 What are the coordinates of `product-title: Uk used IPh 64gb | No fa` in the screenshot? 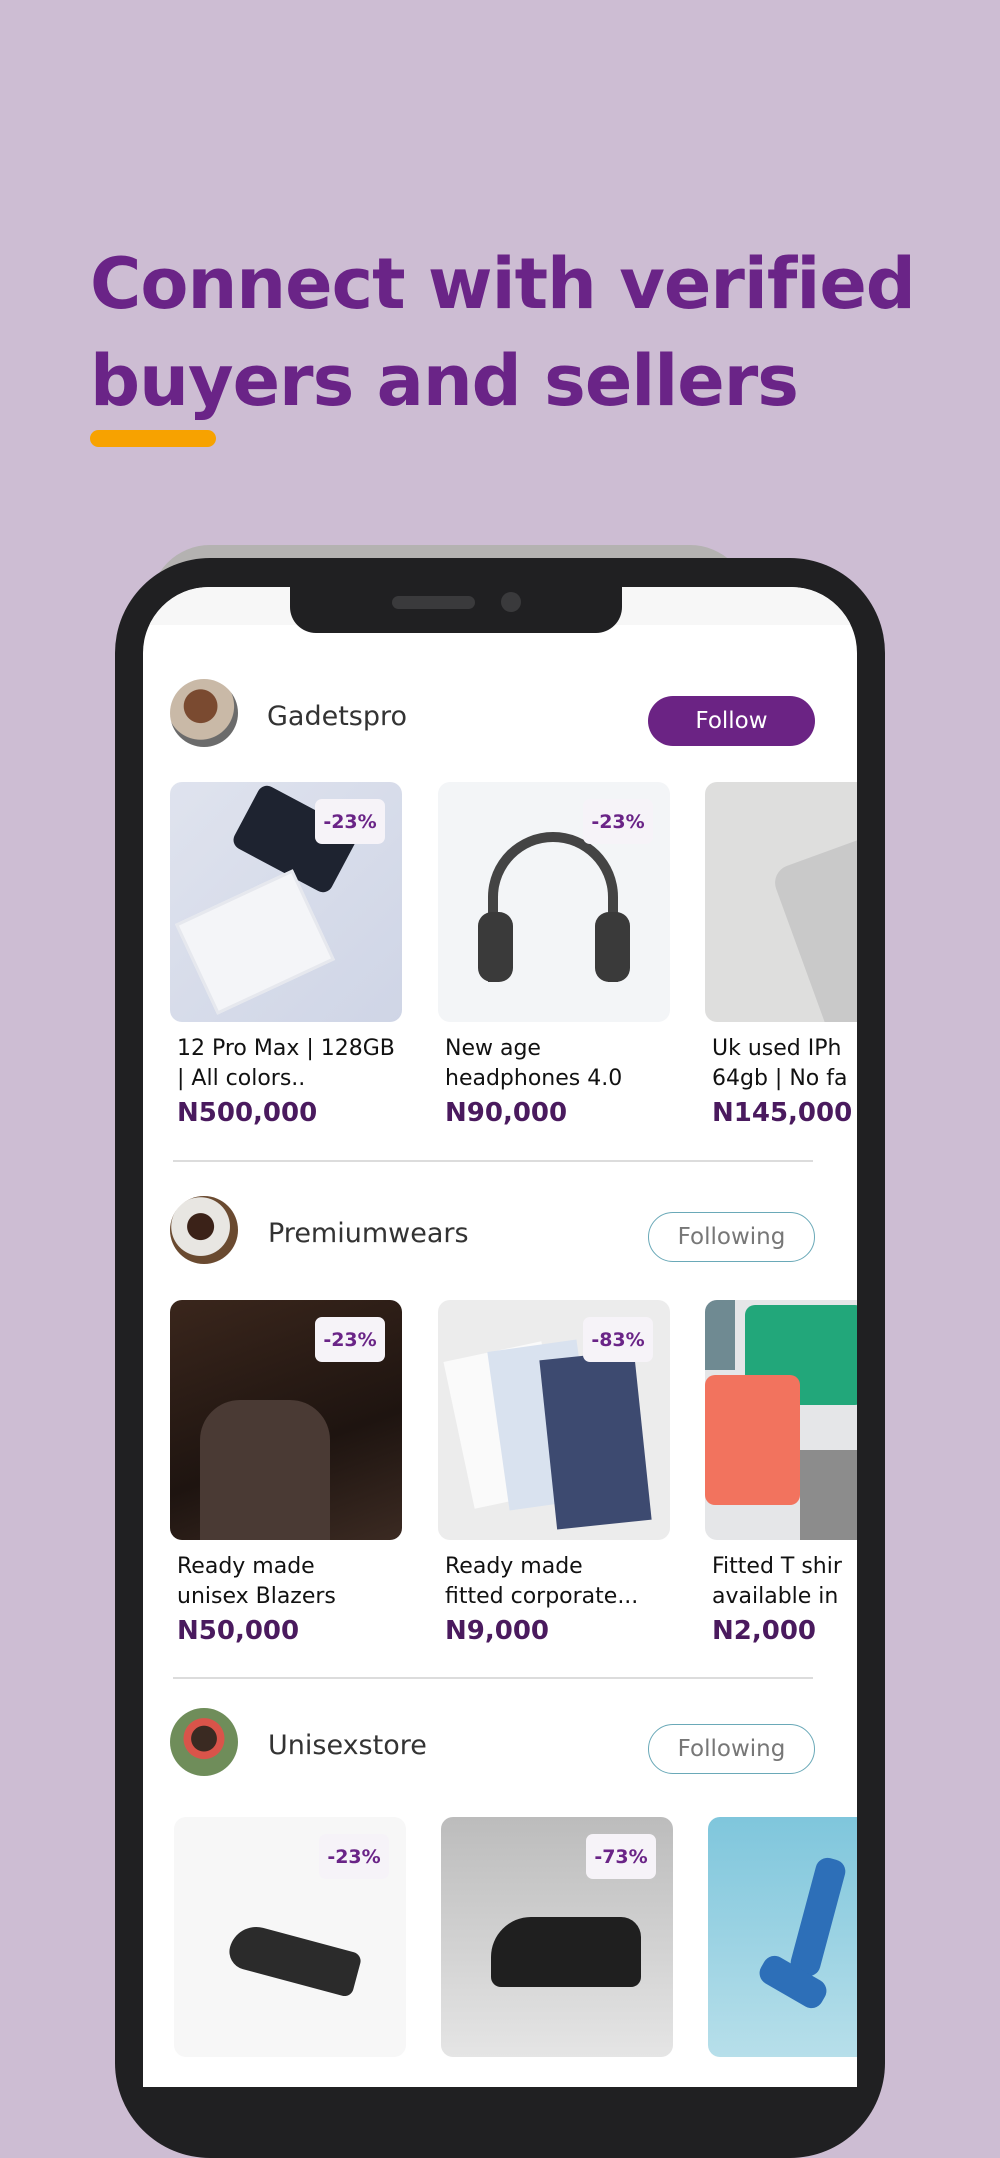 It's located at (780, 1063).